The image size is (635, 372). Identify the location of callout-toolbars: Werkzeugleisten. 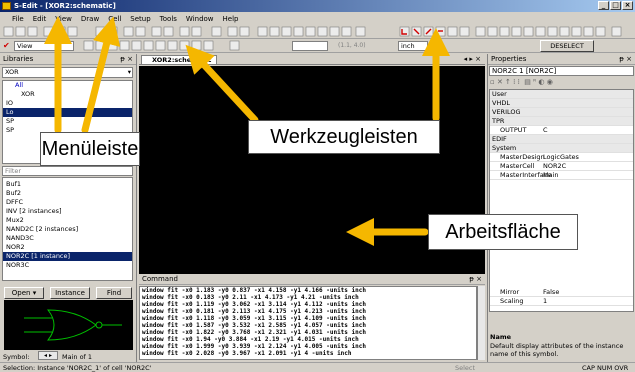
(344, 137).